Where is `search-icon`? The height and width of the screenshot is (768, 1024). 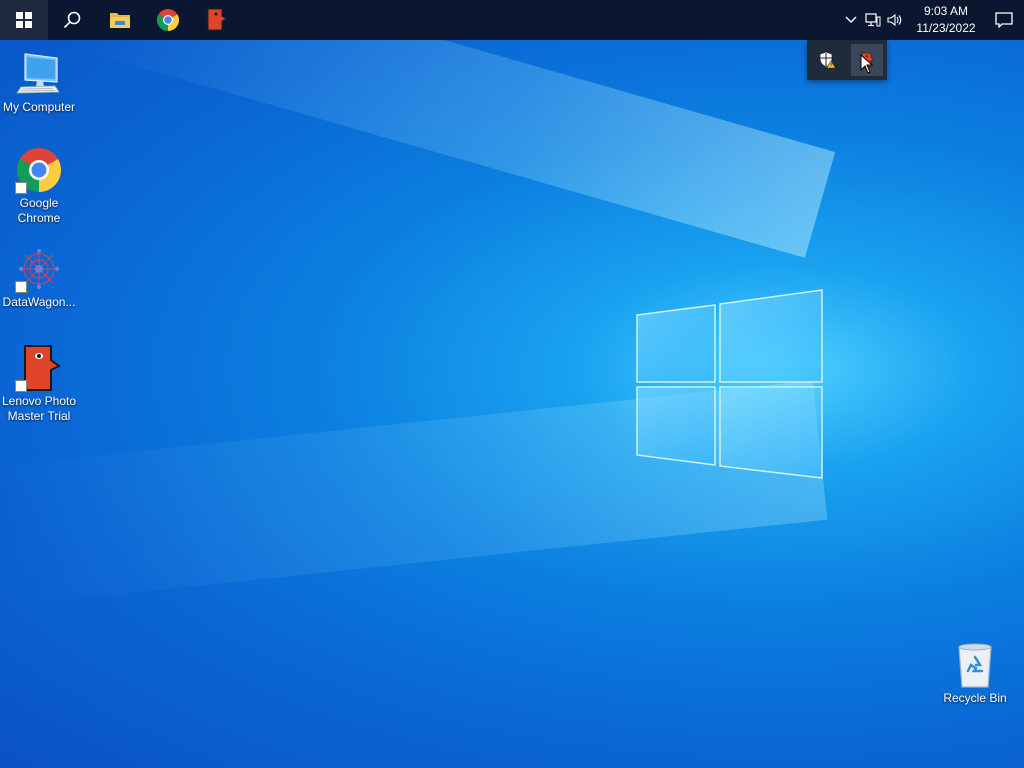
search-icon is located at coordinates (72, 20).